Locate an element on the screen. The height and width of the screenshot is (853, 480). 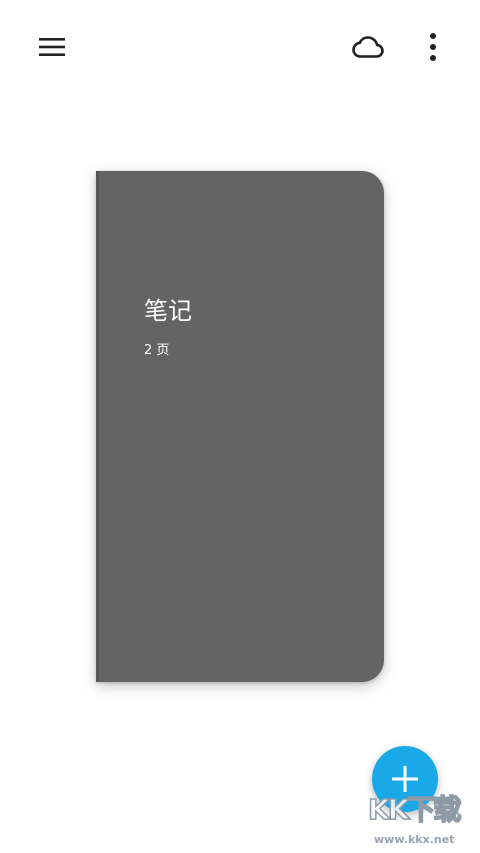
more-options-button is located at coordinates (433, 47).